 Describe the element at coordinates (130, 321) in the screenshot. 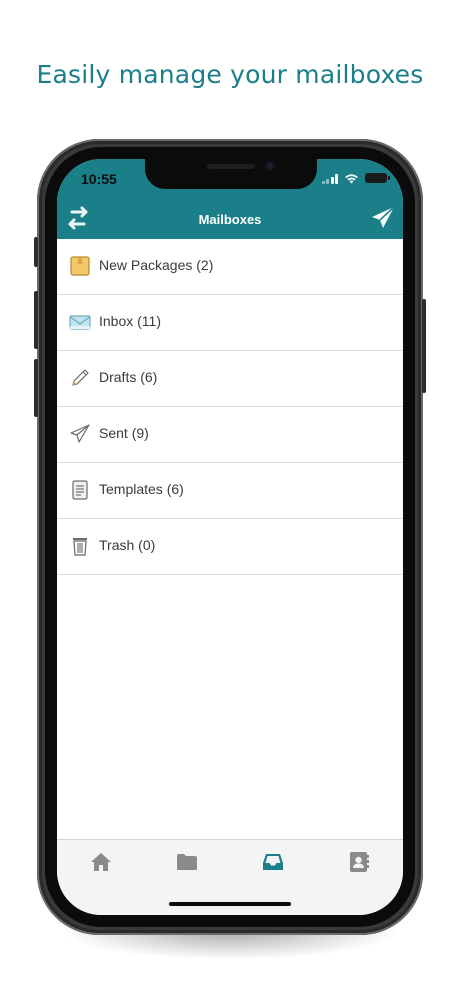

I see `mailbox-label: Inbox (11)` at that location.